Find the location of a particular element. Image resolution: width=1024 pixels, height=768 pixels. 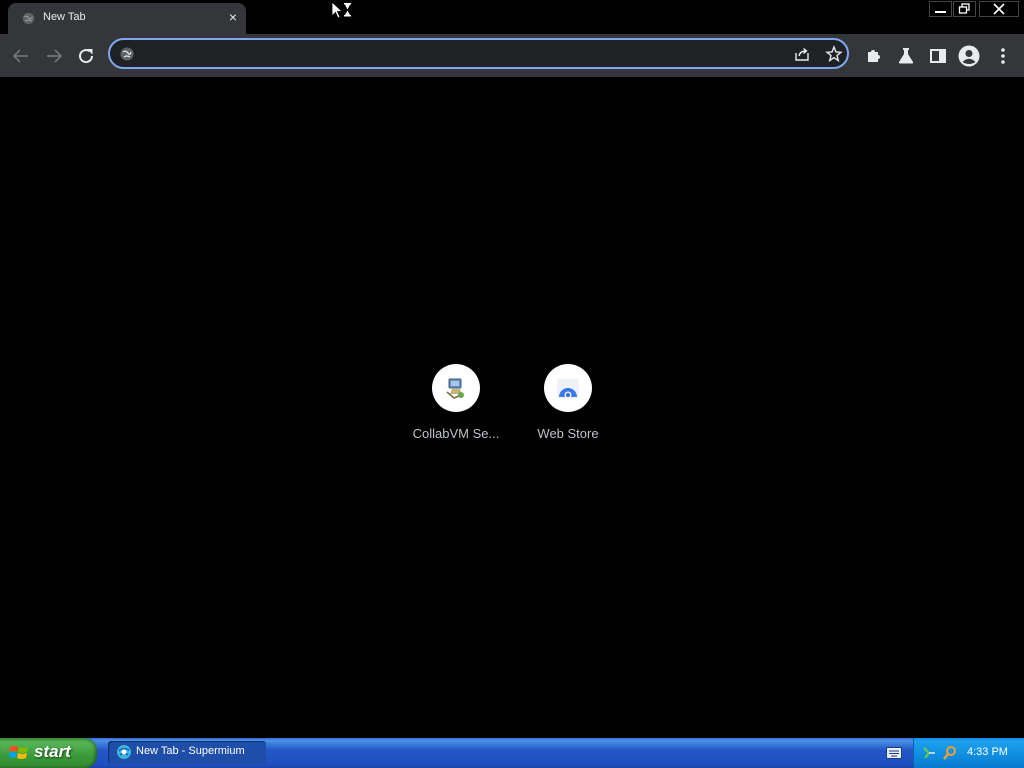

labs-flask-icon is located at coordinates (906, 56).